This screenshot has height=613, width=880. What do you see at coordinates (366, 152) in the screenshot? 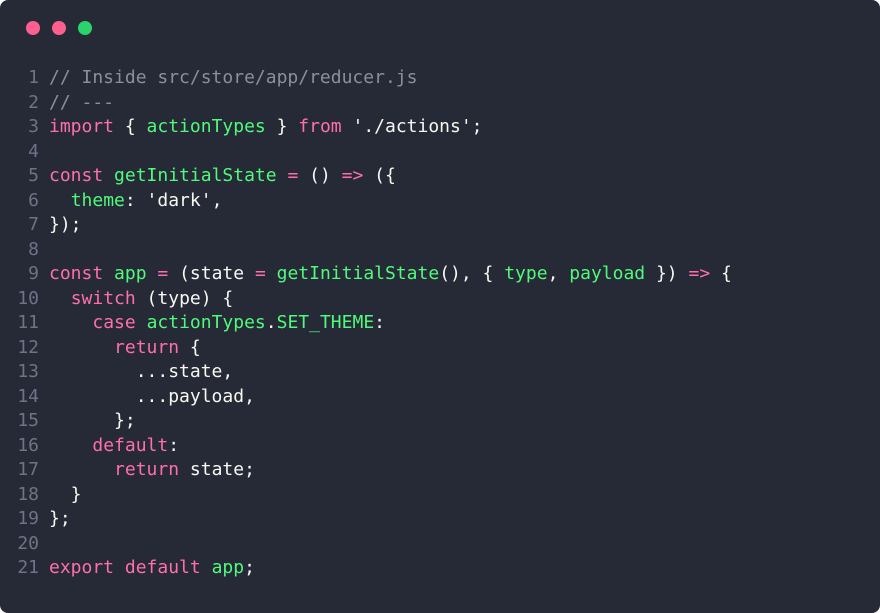
I see `code-line: 4` at bounding box center [366, 152].